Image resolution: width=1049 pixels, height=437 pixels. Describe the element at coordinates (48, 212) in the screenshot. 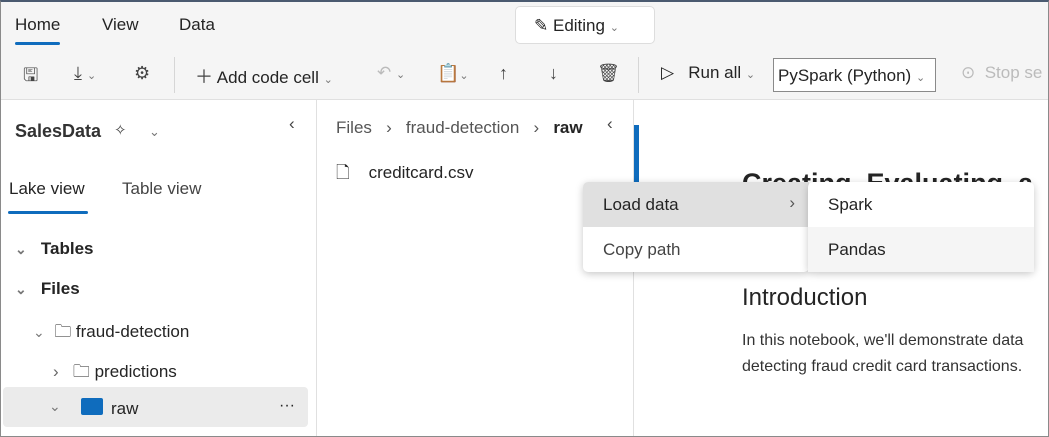

I see `active-tab-indicator` at that location.